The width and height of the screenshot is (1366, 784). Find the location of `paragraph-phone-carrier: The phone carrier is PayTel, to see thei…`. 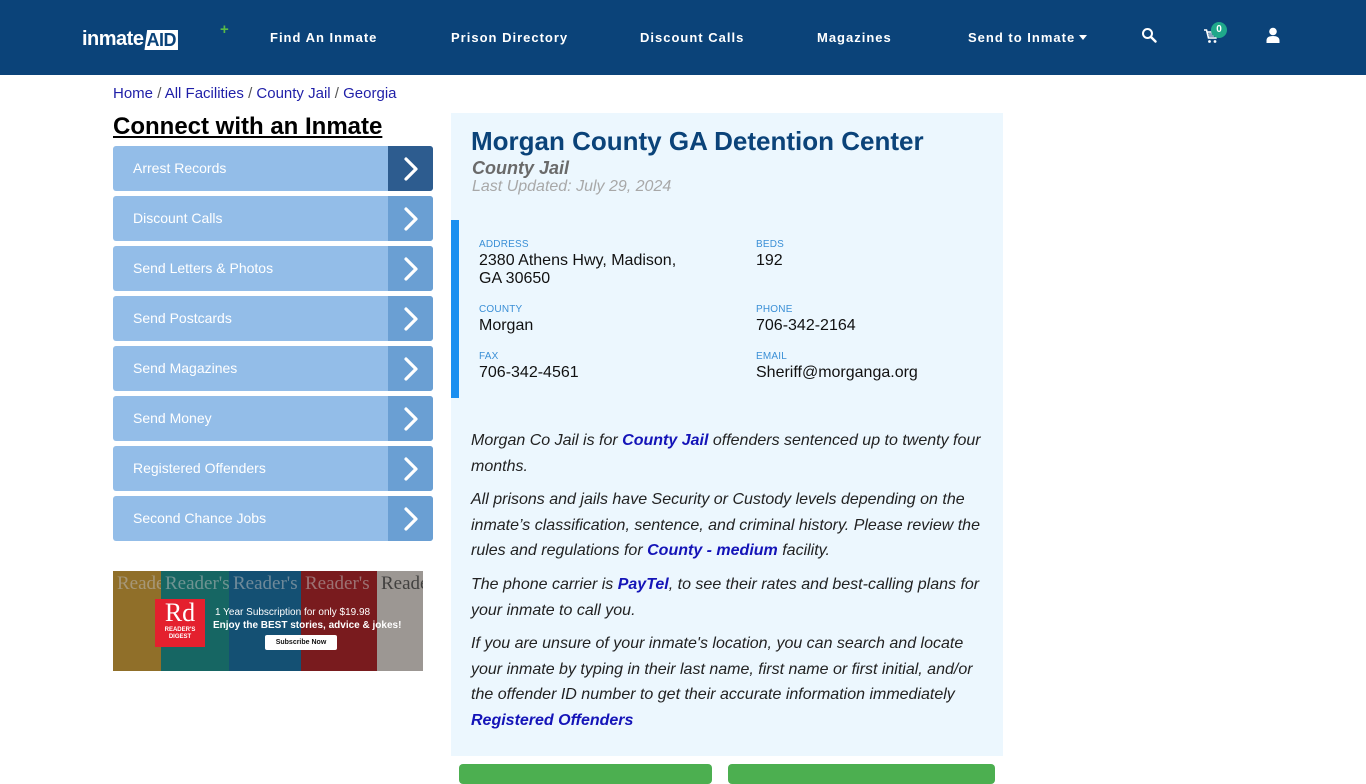

paragraph-phone-carrier: The phone carrier is PayTel, to see thei… is located at coordinates (725, 597).